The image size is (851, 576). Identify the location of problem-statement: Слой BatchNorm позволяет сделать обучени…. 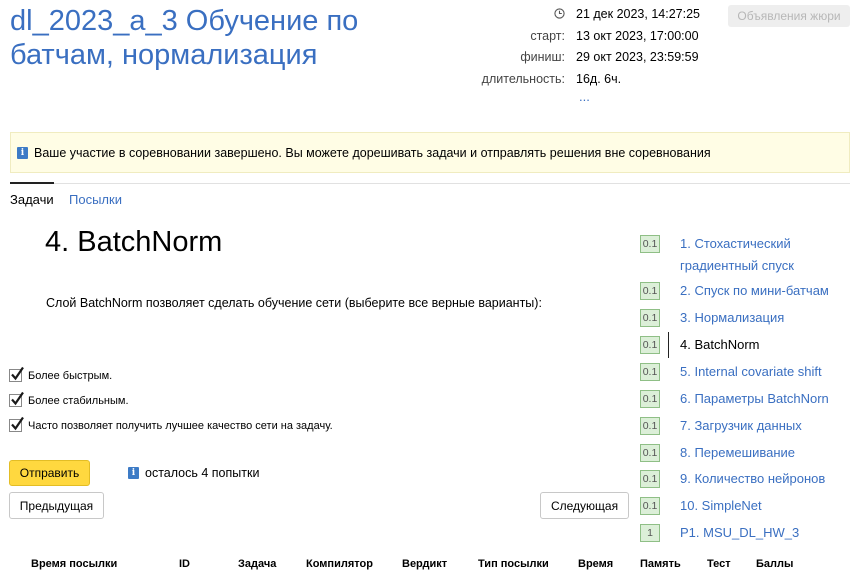
(294, 303).